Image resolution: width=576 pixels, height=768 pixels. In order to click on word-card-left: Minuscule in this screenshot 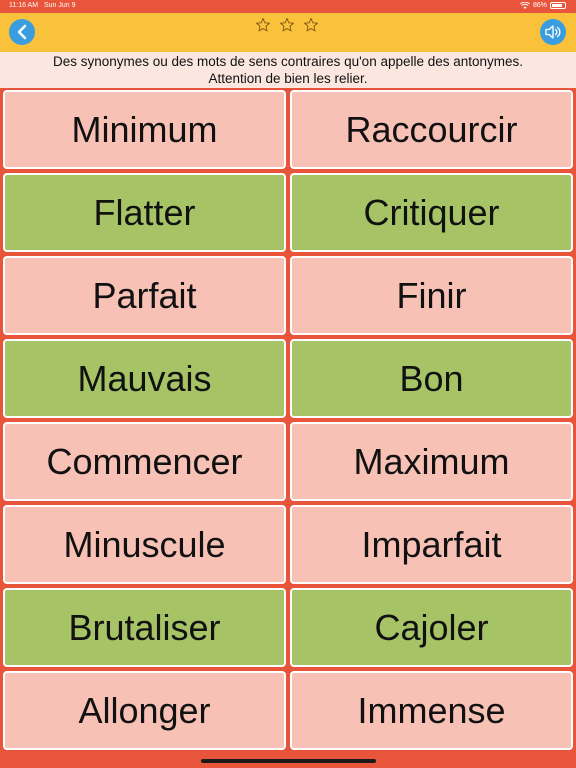, I will do `click(144, 544)`.